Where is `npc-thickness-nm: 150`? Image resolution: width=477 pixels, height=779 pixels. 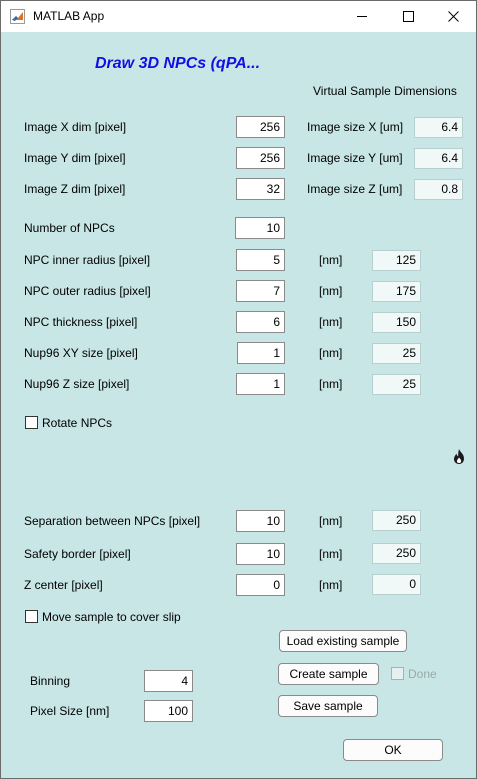 npc-thickness-nm: 150 is located at coordinates (396, 322).